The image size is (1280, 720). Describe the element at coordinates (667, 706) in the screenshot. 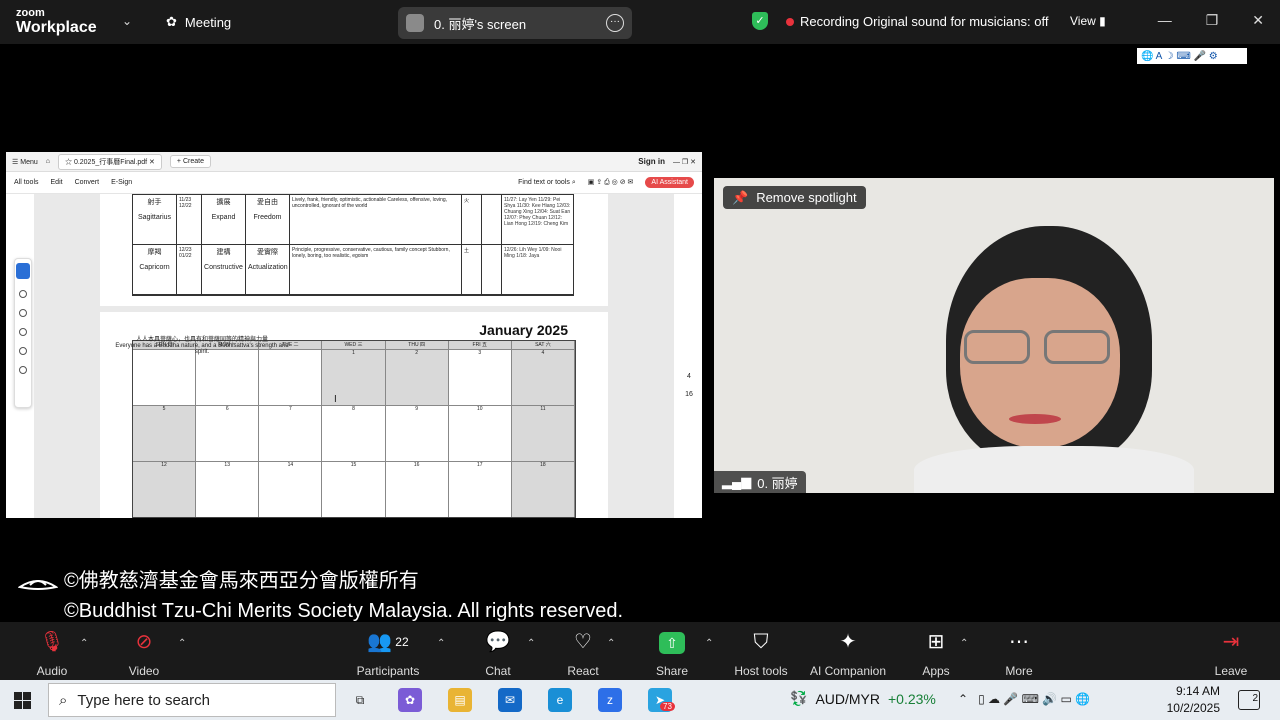

I see `telegram-badge: 73` at that location.